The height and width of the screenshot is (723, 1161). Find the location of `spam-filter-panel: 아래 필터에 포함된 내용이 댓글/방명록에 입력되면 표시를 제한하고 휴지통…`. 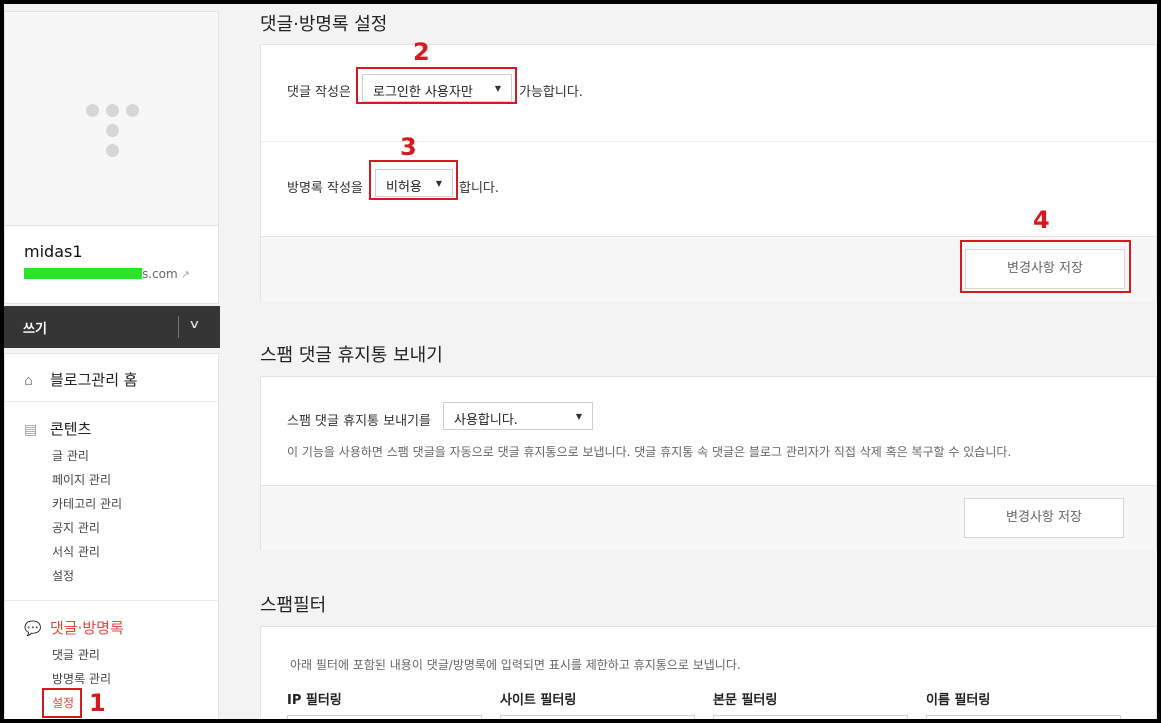

spam-filter-panel: 아래 필터에 포함된 내용이 댓글/방명록에 입력되면 표시를 제한하고 휴지통… is located at coordinates (708, 672).